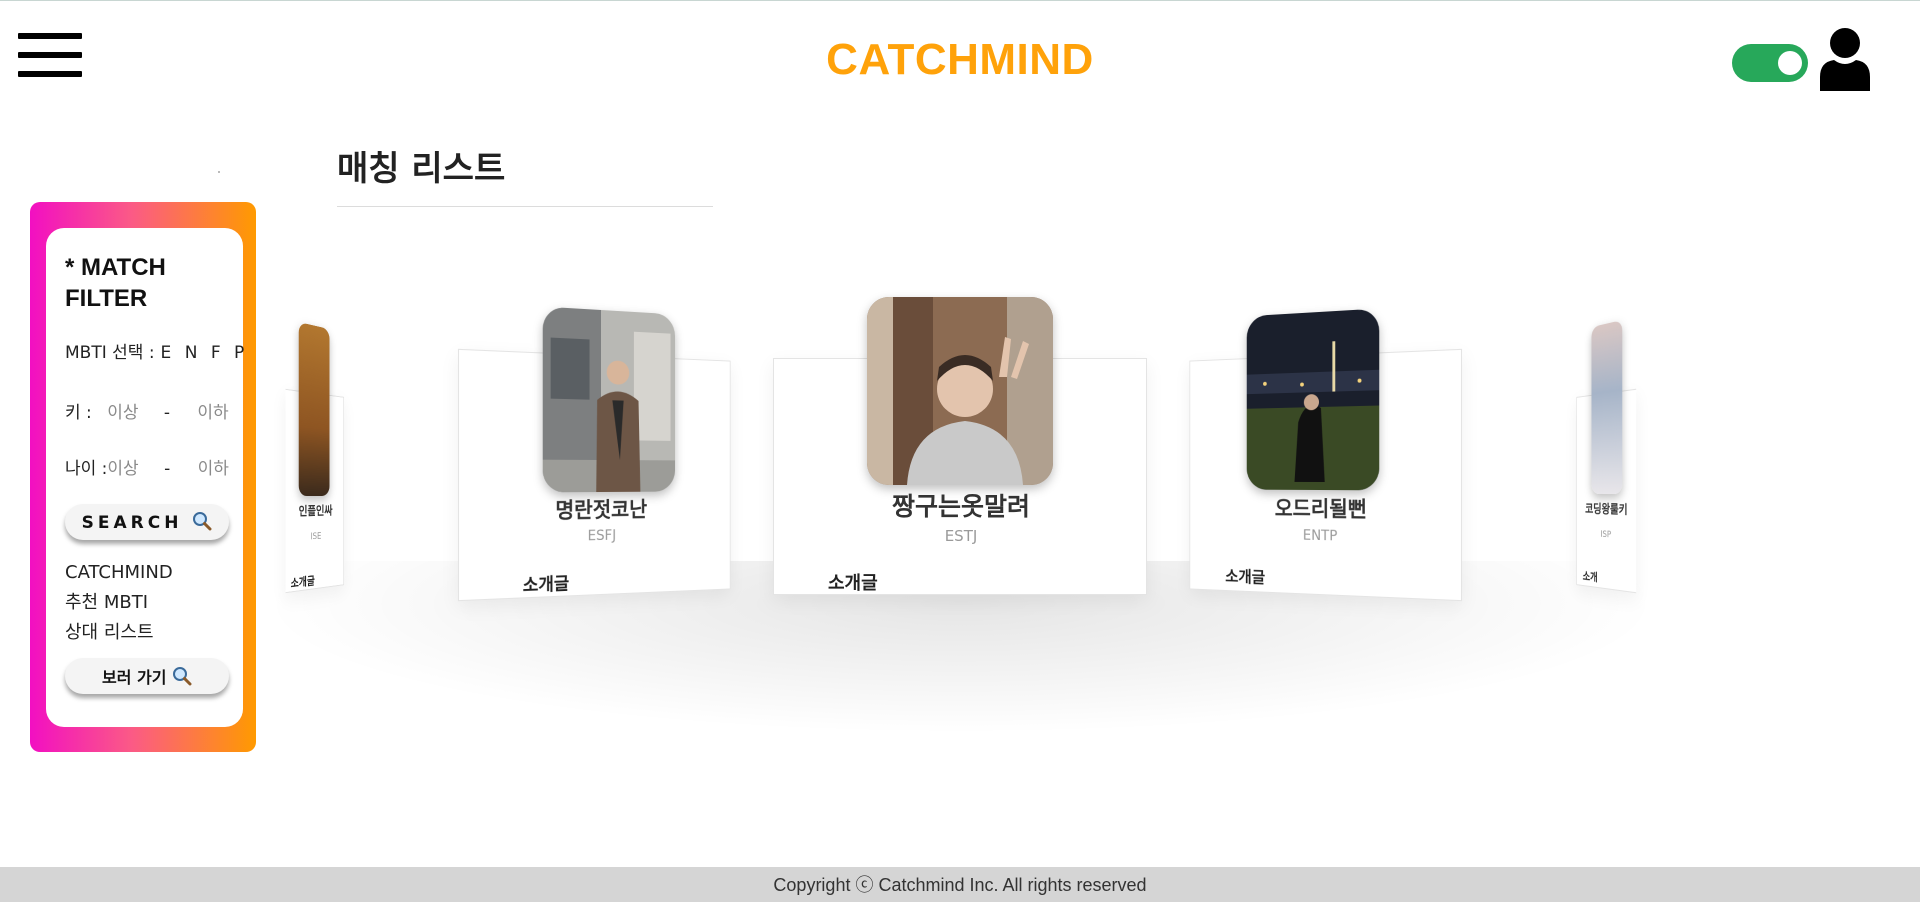 Image resolution: width=1920 pixels, height=902 pixels. What do you see at coordinates (134, 677) in the screenshot?
I see `view-button-label: 보러 가기` at bounding box center [134, 677].